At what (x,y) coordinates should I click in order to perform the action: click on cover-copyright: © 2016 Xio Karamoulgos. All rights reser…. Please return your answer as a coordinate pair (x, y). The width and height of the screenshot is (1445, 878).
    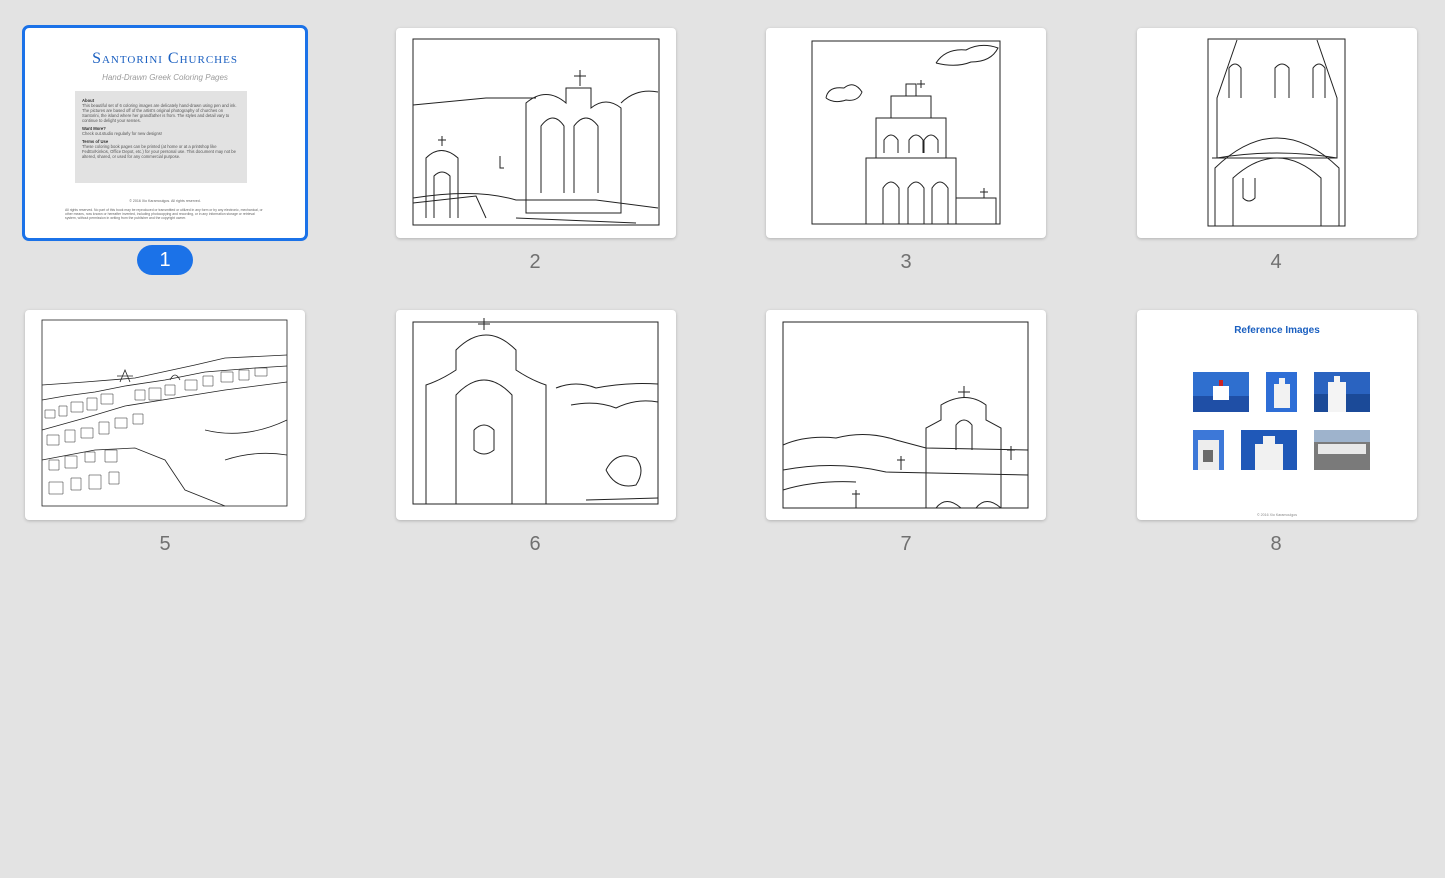
    Looking at the image, I should click on (165, 201).